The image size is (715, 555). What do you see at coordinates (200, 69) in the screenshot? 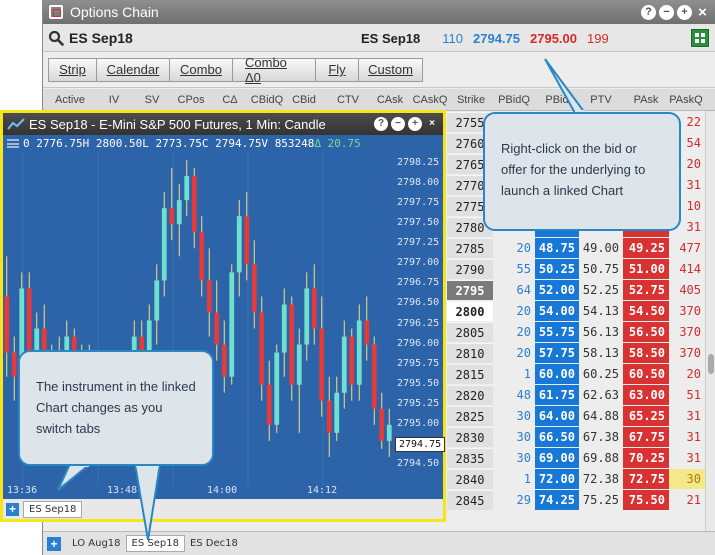
I see `combo-button: Combo` at bounding box center [200, 69].